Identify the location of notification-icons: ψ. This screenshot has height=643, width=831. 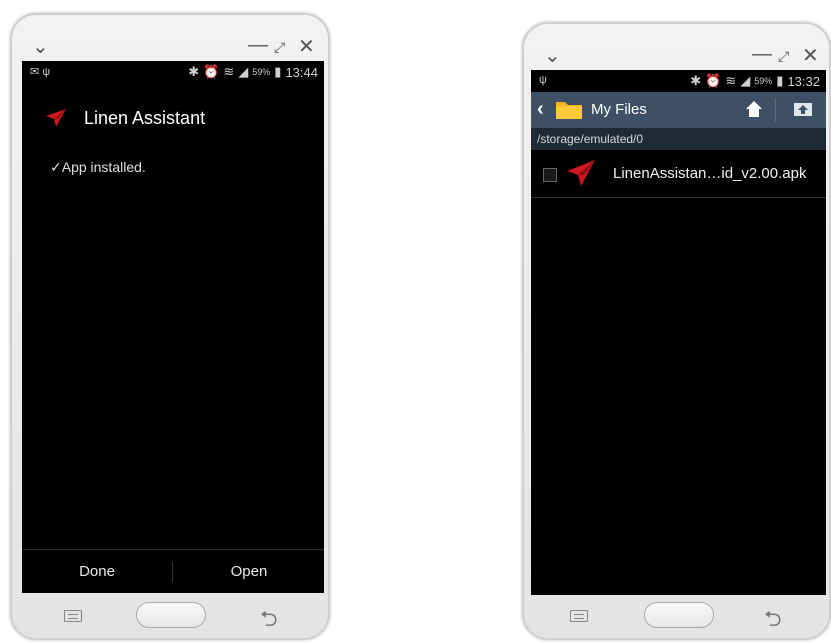
(543, 80).